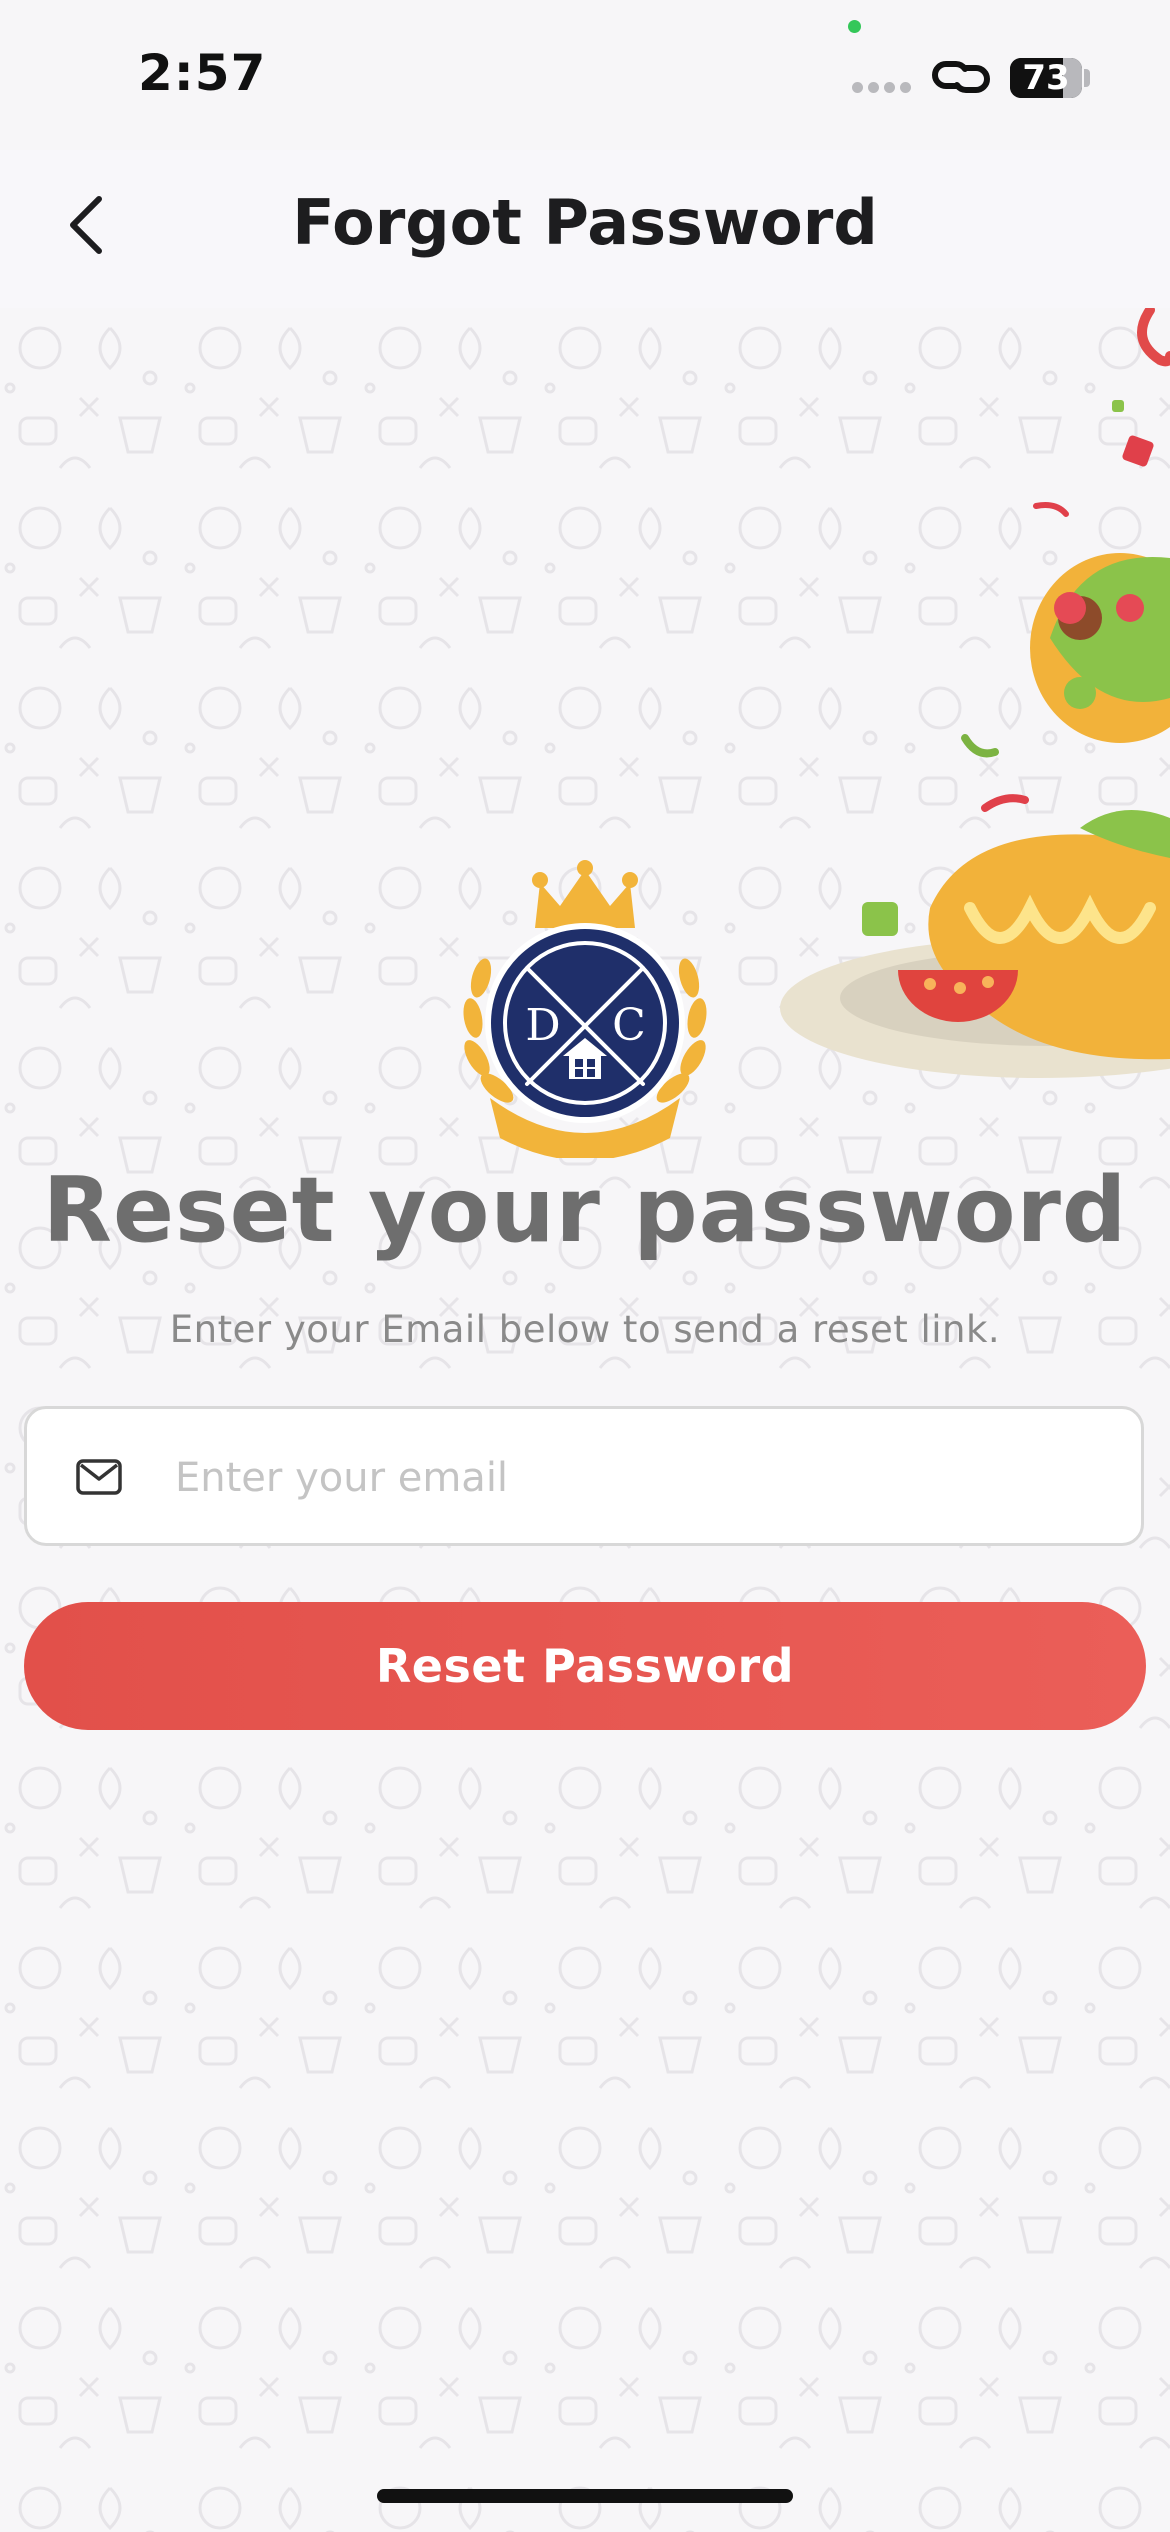  What do you see at coordinates (585, 1009) in the screenshot?
I see `dc-logo: D C` at bounding box center [585, 1009].